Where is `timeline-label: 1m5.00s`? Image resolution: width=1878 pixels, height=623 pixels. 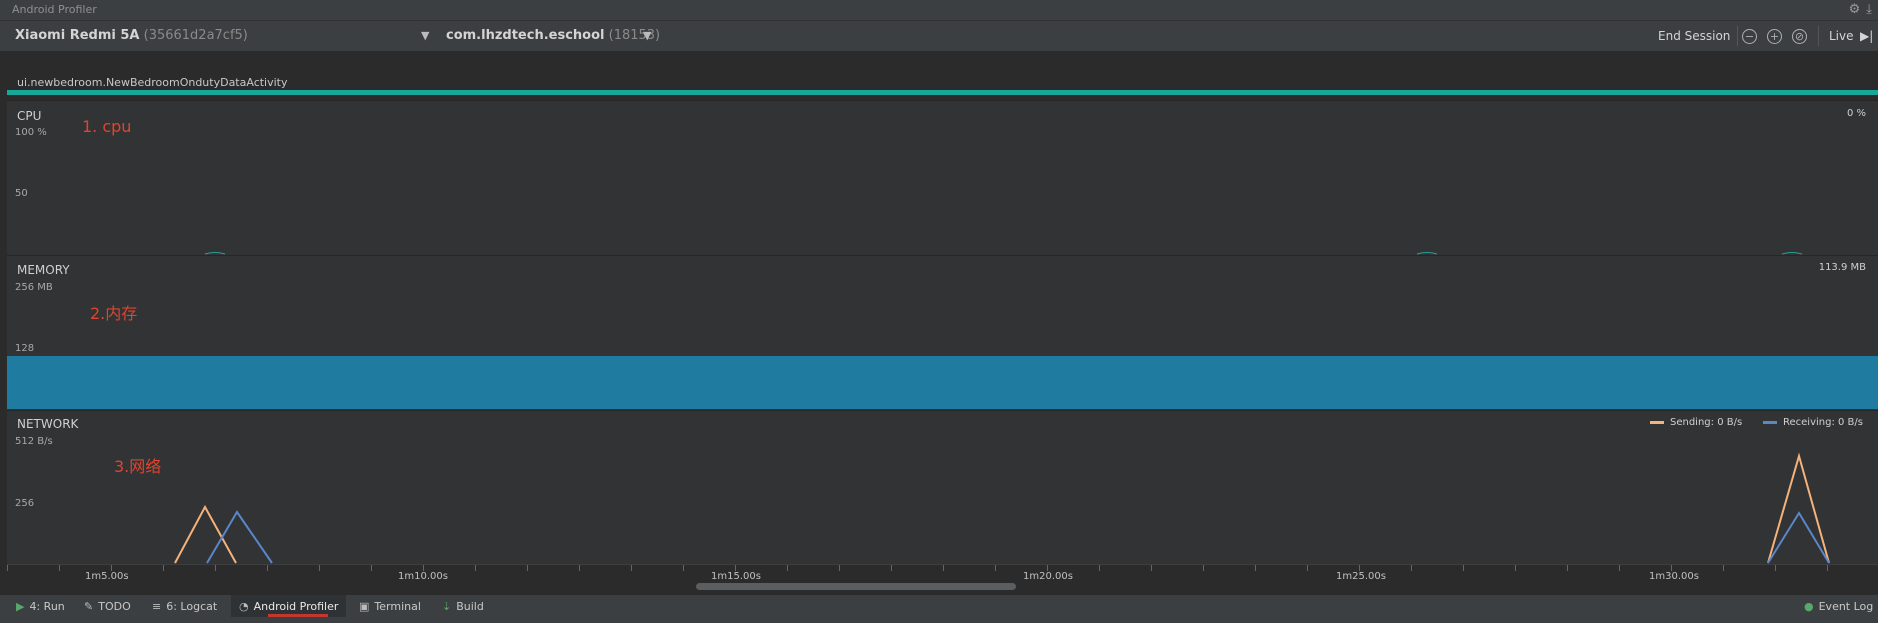
timeline-label: 1m5.00s is located at coordinates (107, 576).